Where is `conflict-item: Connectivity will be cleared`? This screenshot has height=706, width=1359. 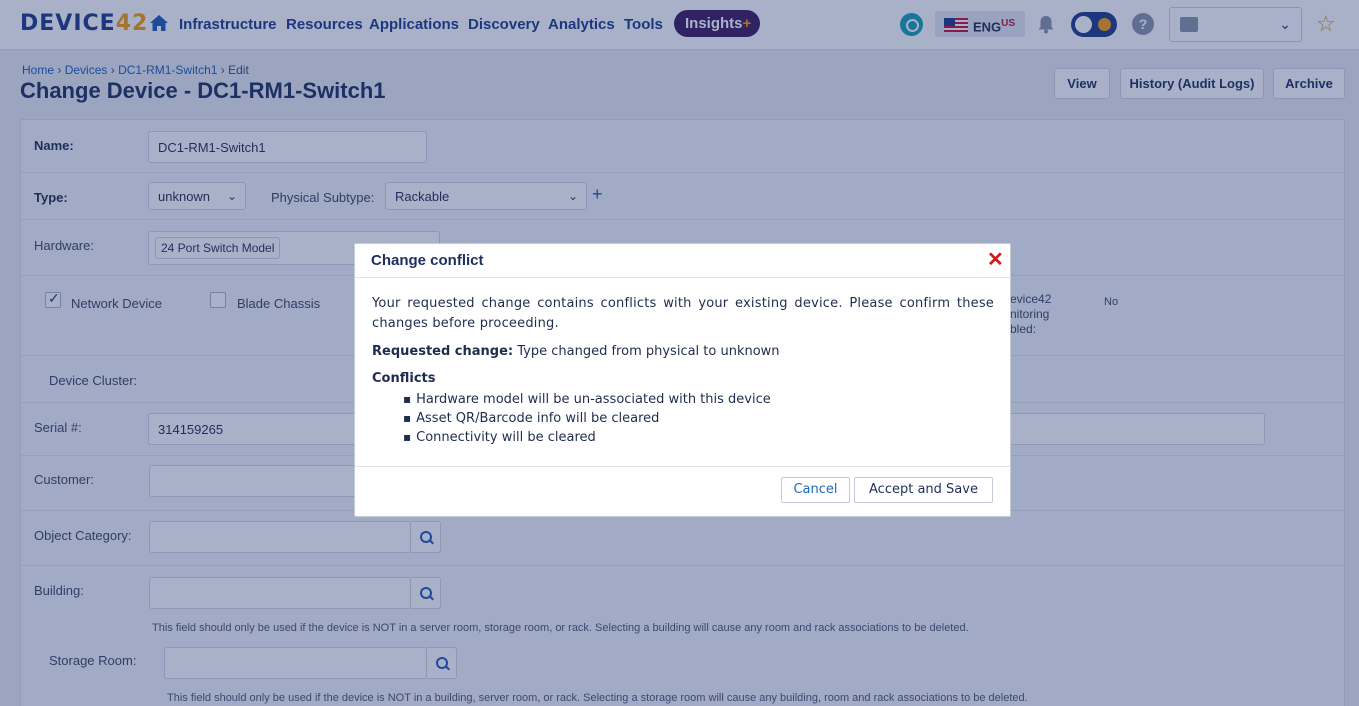 conflict-item: Connectivity will be cleared is located at coordinates (698, 437).